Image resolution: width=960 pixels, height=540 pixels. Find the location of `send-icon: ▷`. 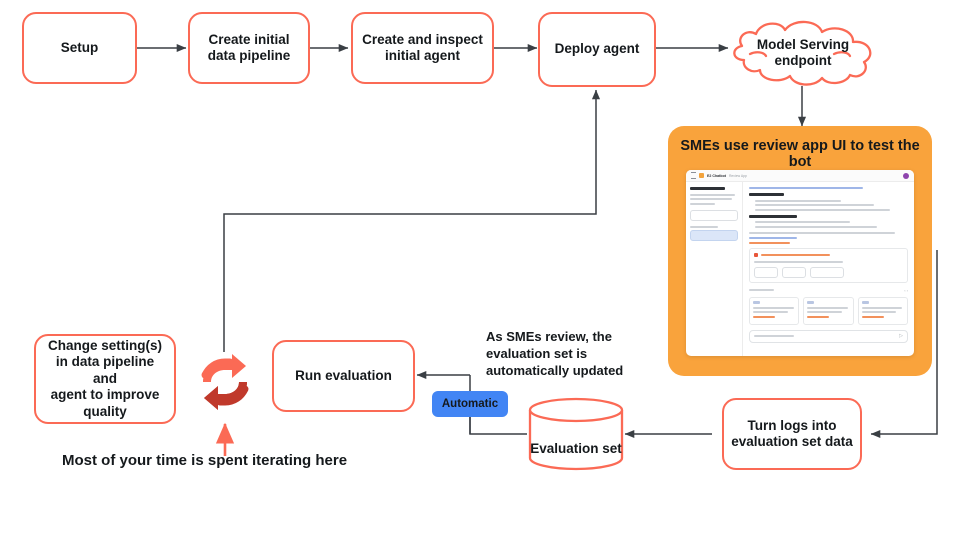

send-icon: ▷ is located at coordinates (901, 336).